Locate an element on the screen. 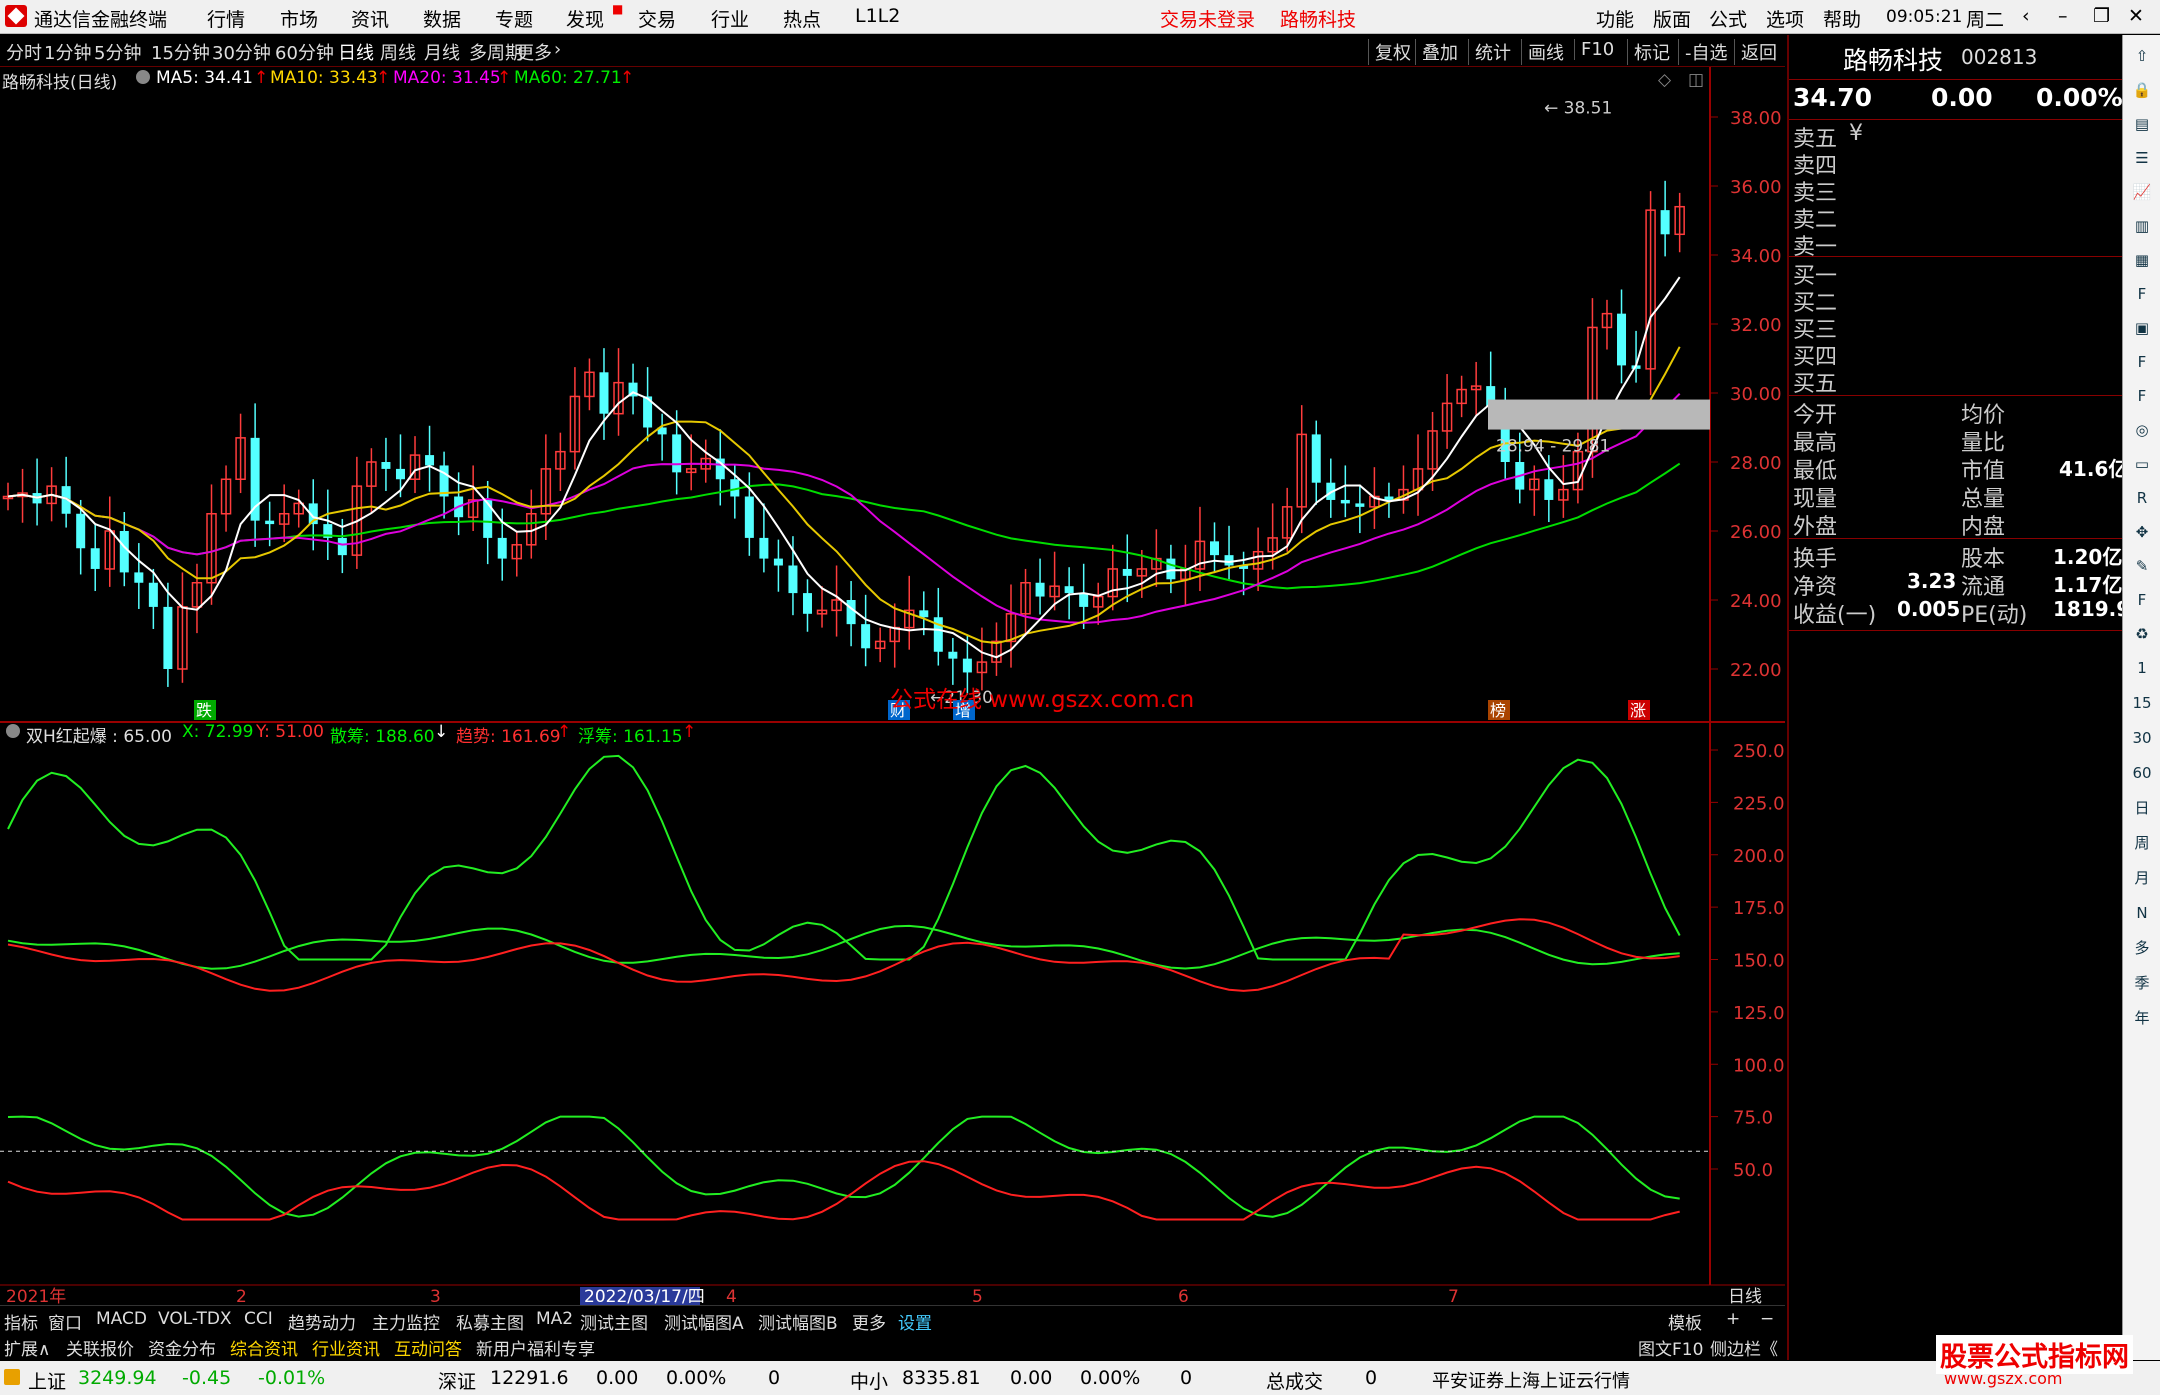 The width and height of the screenshot is (2160, 1395). sidebar-period-20: 30 is located at coordinates (2142, 738).